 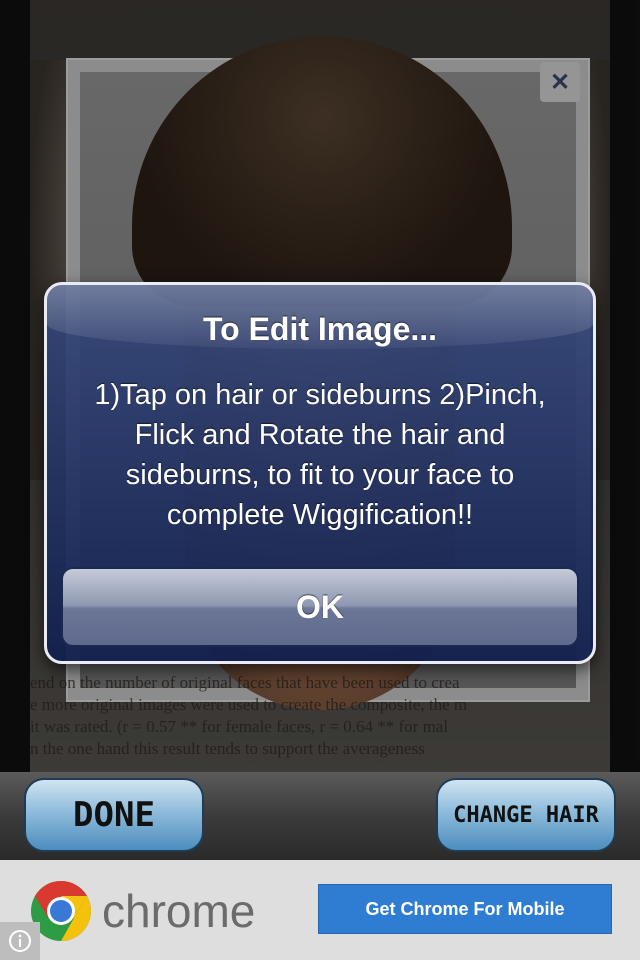 What do you see at coordinates (320, 395) in the screenshot?
I see `alert-message-line: 1)Tap on hair or sideburns 2)Pinch,` at bounding box center [320, 395].